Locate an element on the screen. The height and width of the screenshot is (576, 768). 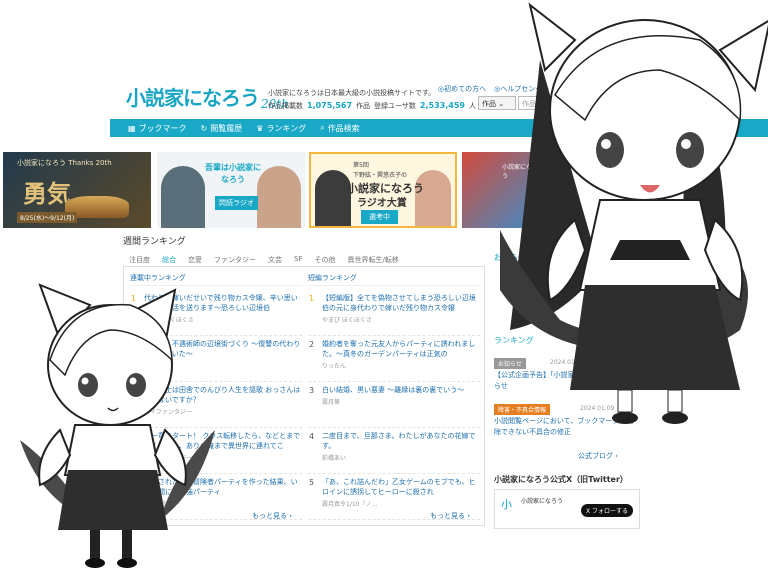
banner-radio: 吾輩は小説家になろう 閃読ラジオ is located at coordinates (231, 190).